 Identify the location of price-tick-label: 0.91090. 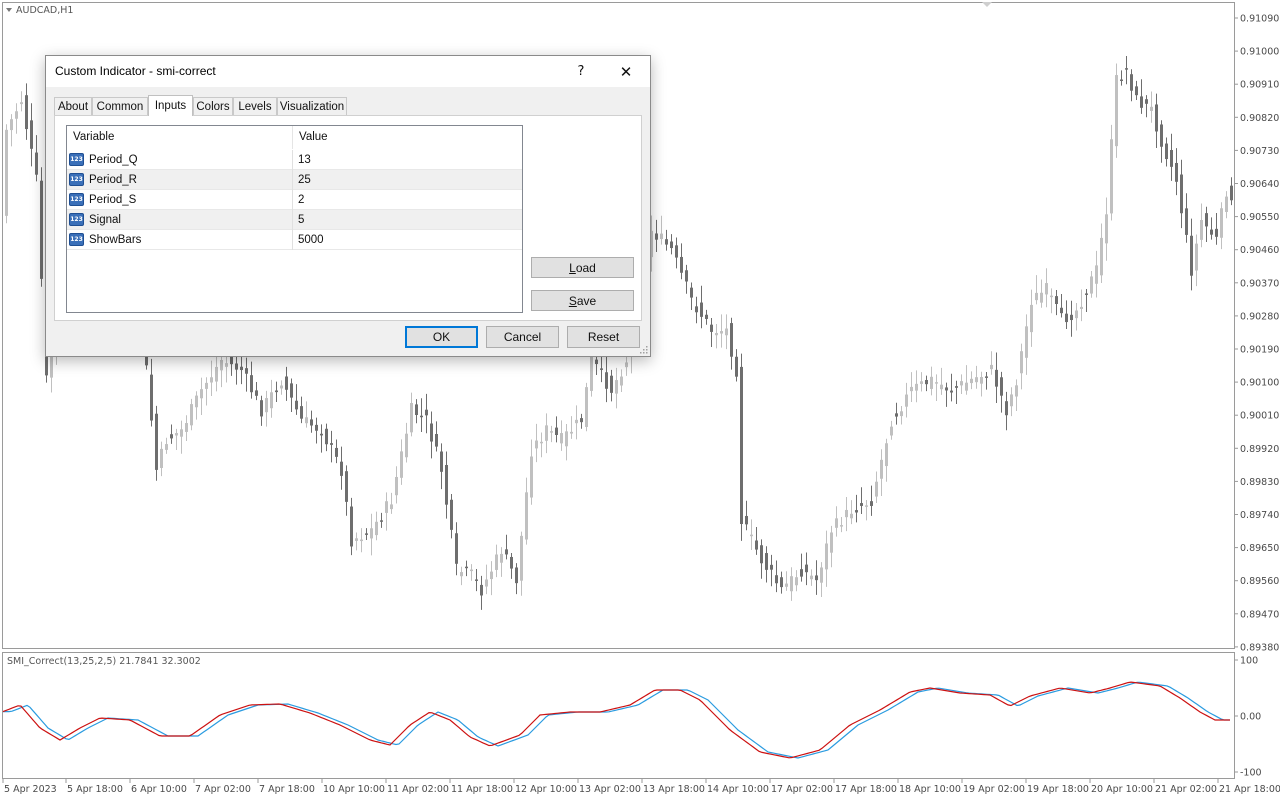
(1259, 19).